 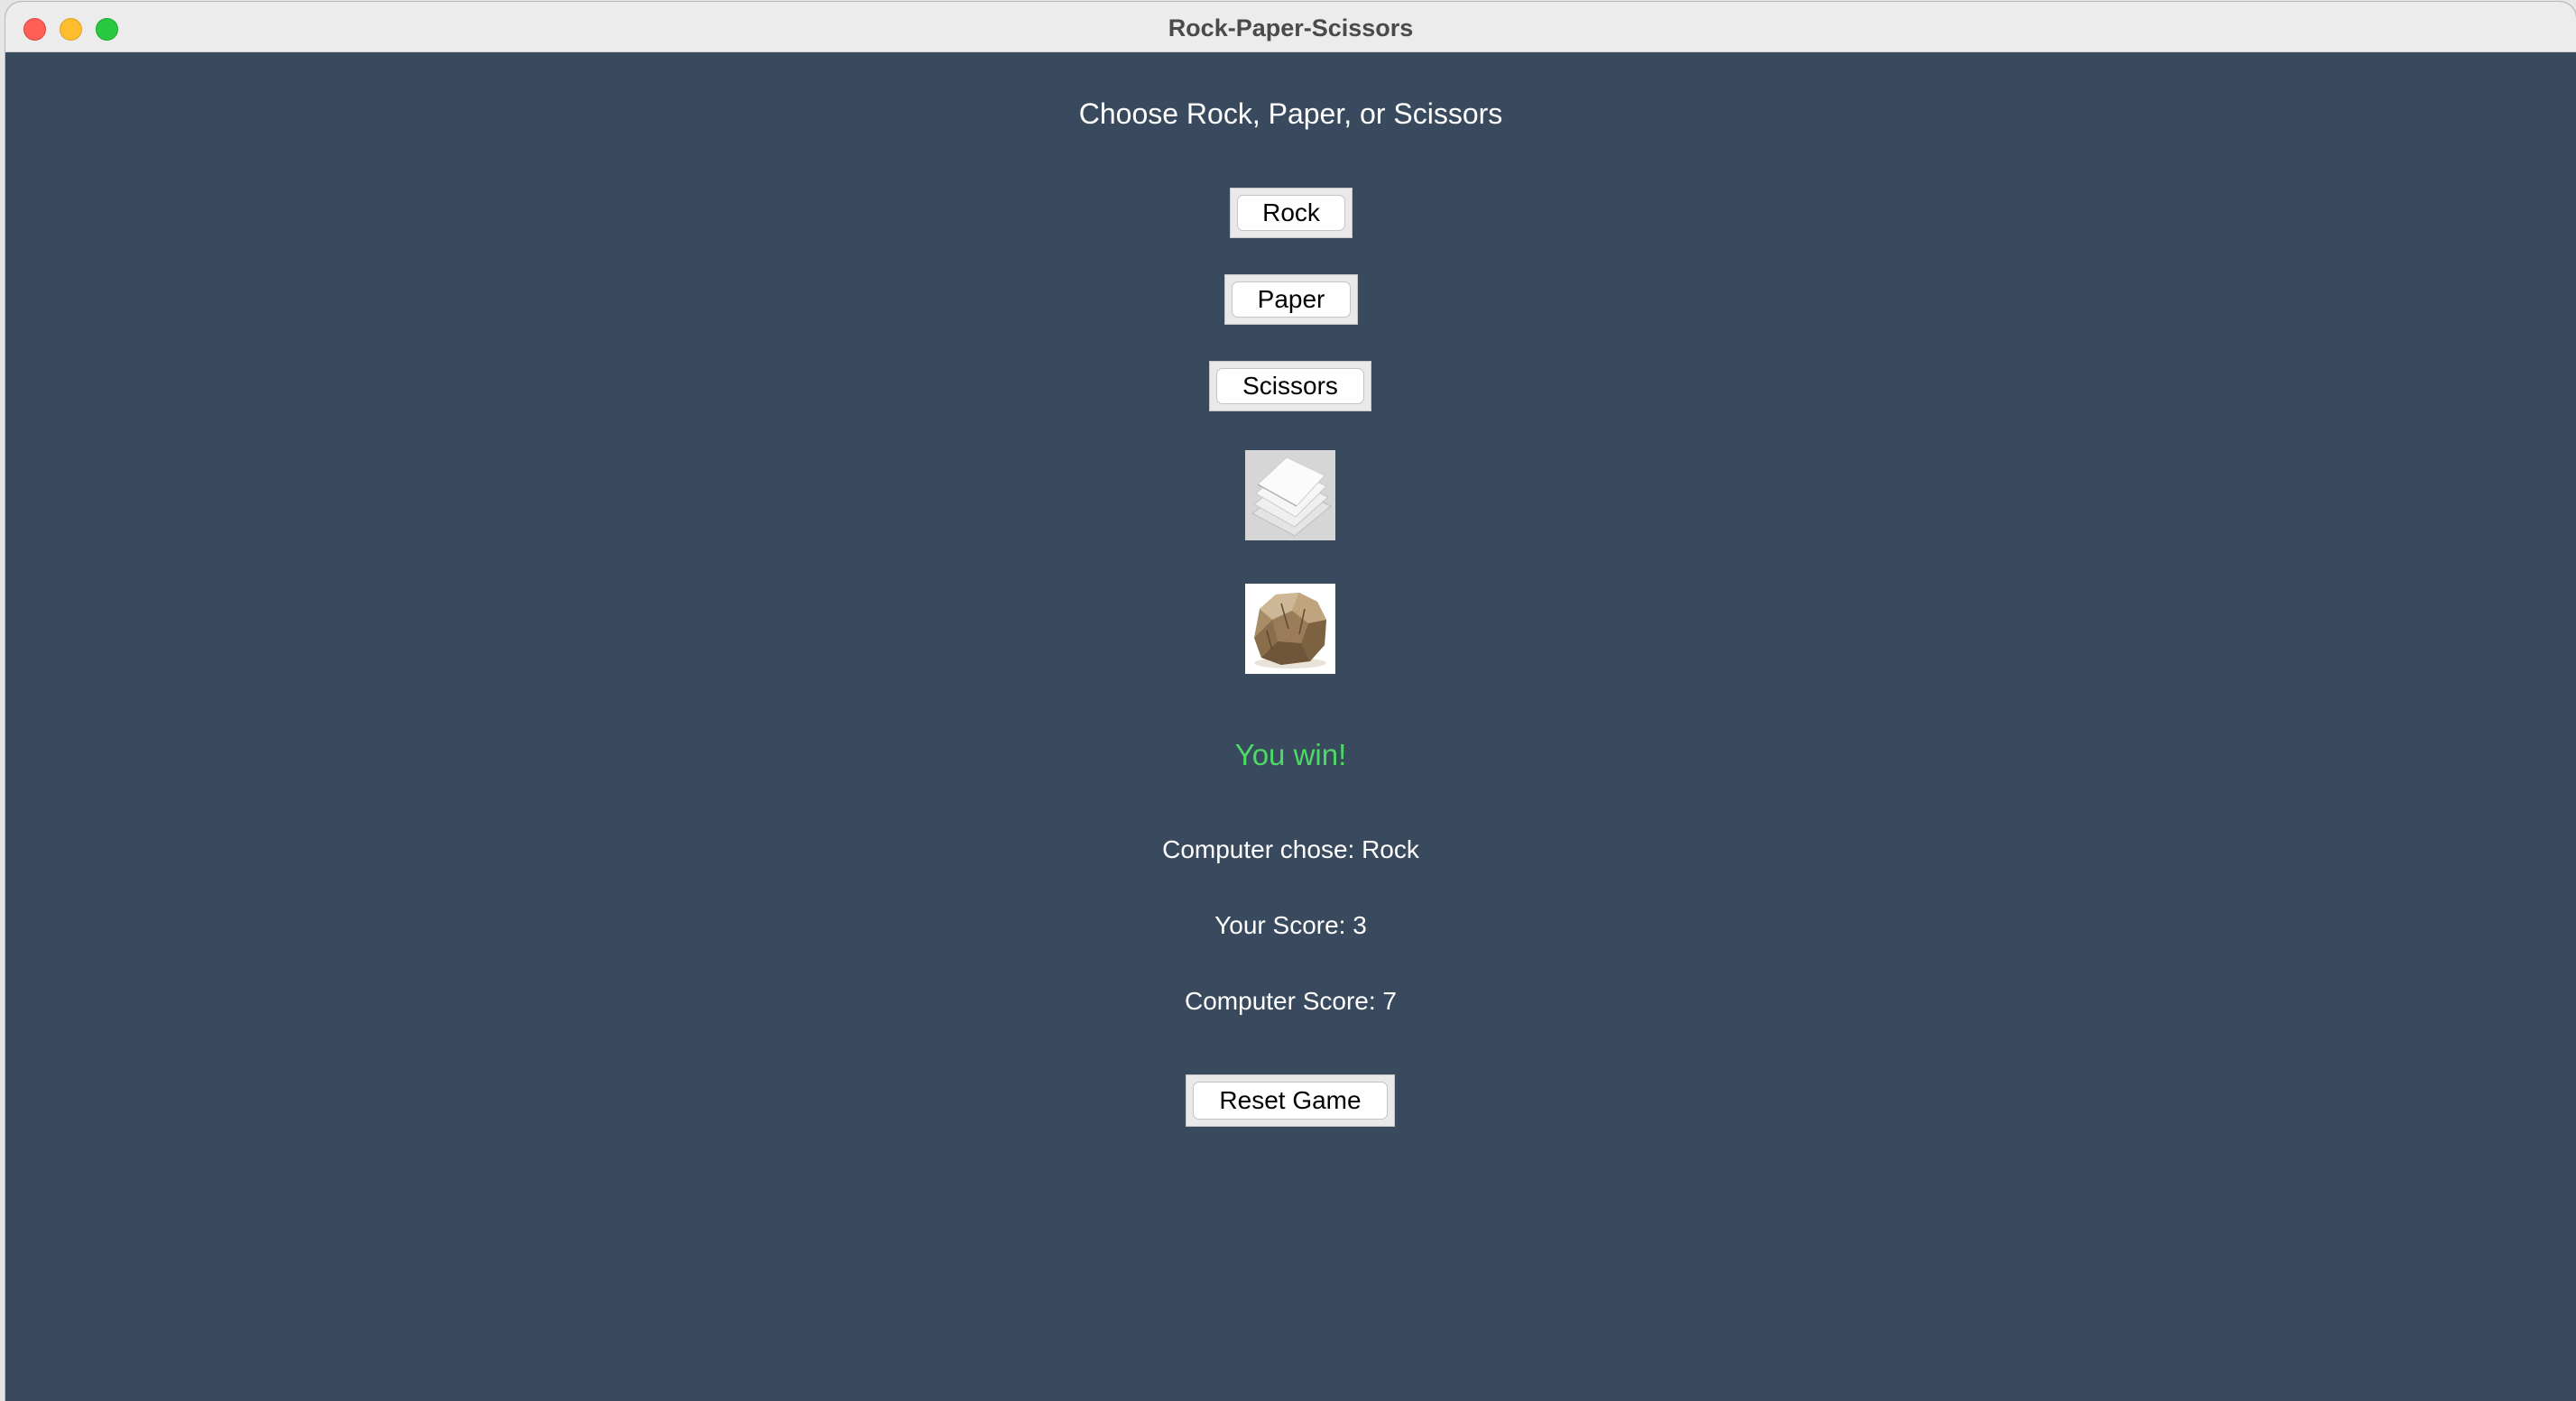 What do you see at coordinates (1290, 849) in the screenshot?
I see `computer-choice-text: Computer chose: Rock` at bounding box center [1290, 849].